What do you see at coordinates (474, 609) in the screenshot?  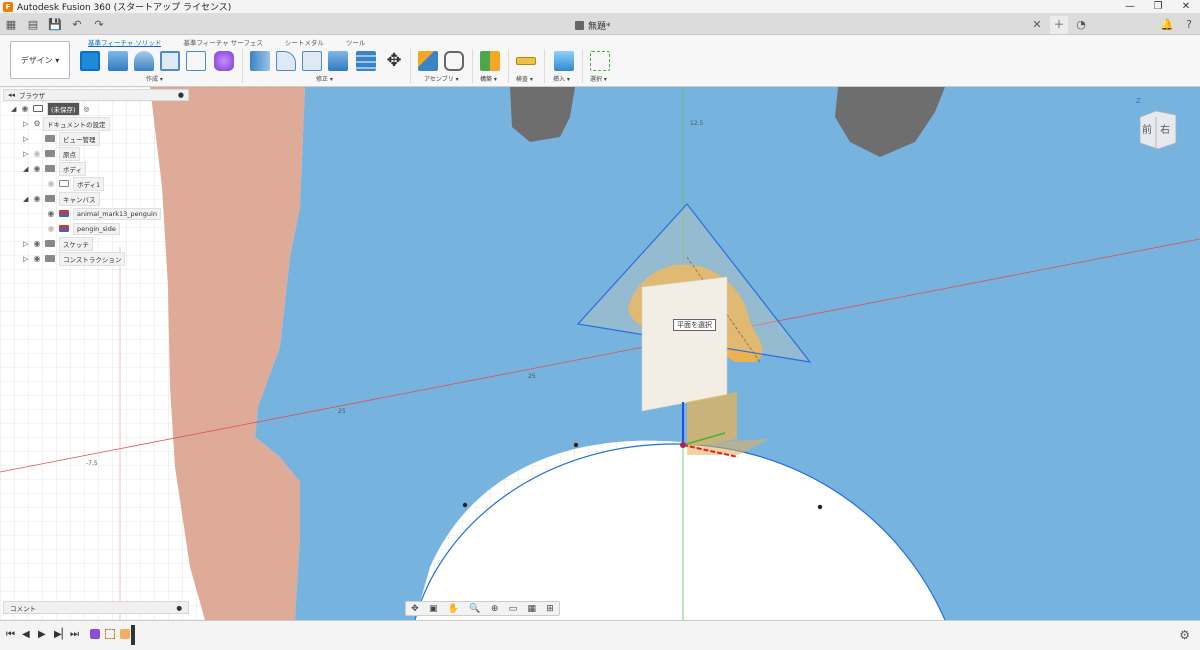 I see `zoom-icon: 🔍` at bounding box center [474, 609].